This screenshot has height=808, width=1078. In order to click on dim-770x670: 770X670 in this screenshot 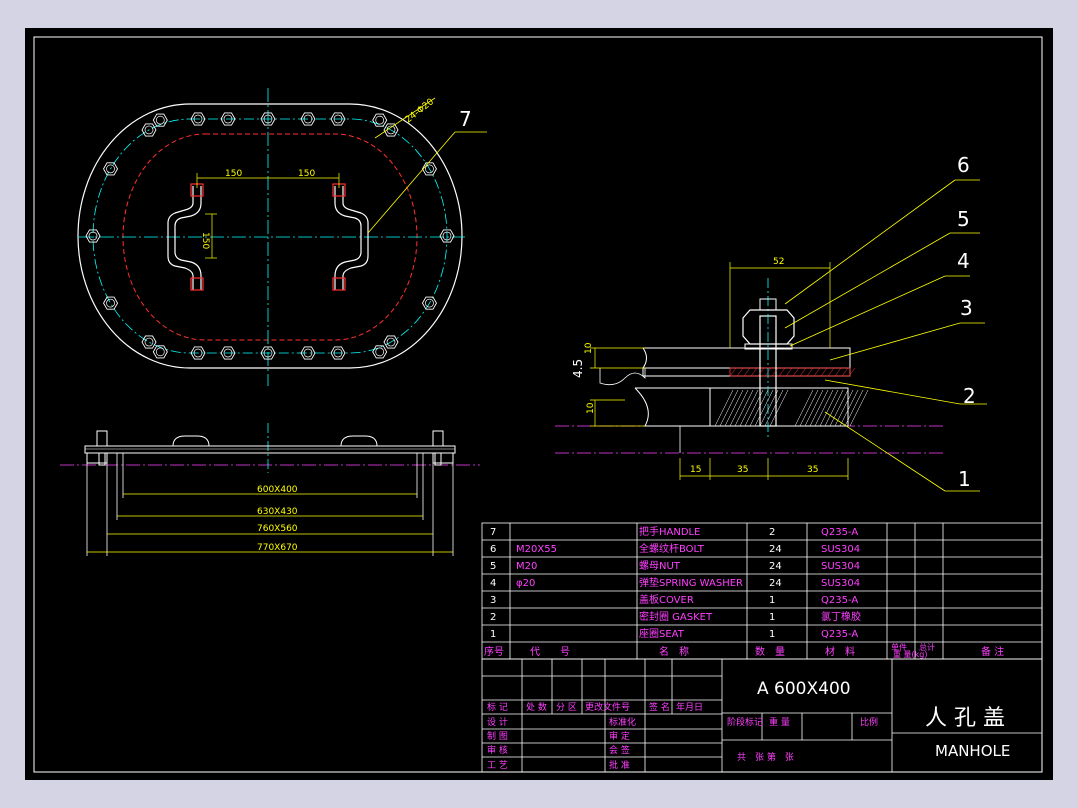, I will do `click(277, 548)`.